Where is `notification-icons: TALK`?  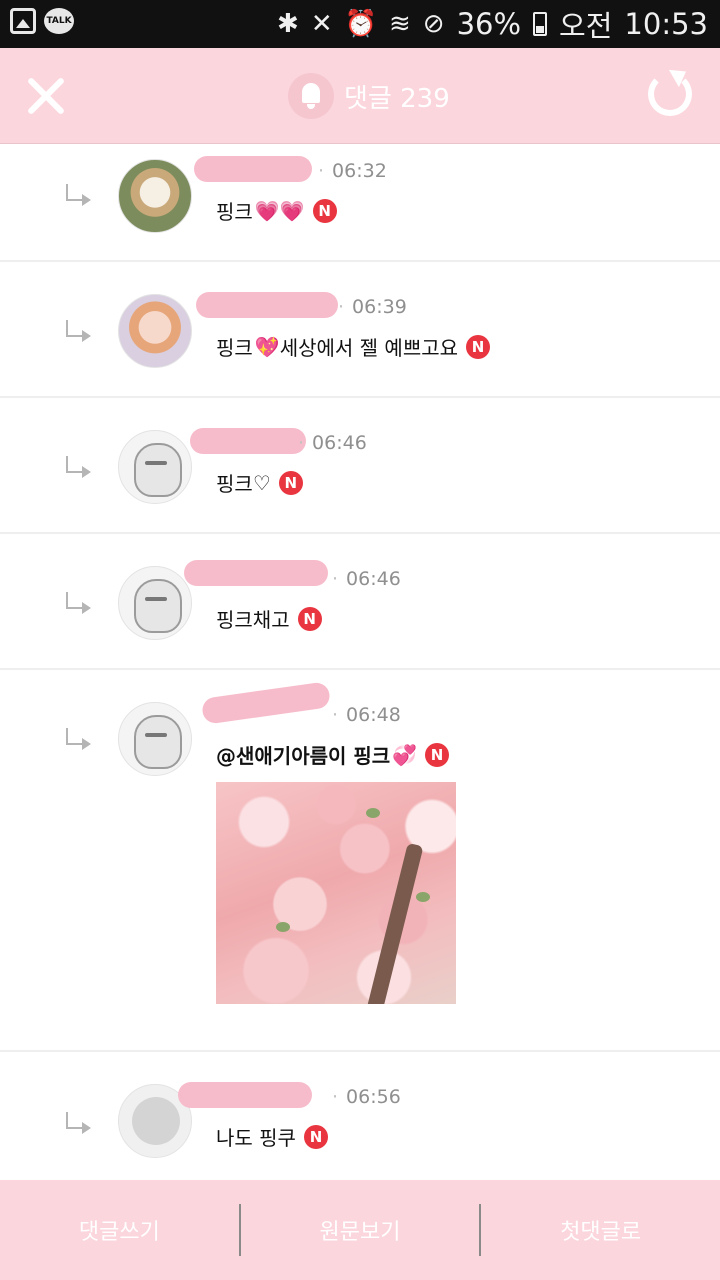 notification-icons: TALK is located at coordinates (42, 21).